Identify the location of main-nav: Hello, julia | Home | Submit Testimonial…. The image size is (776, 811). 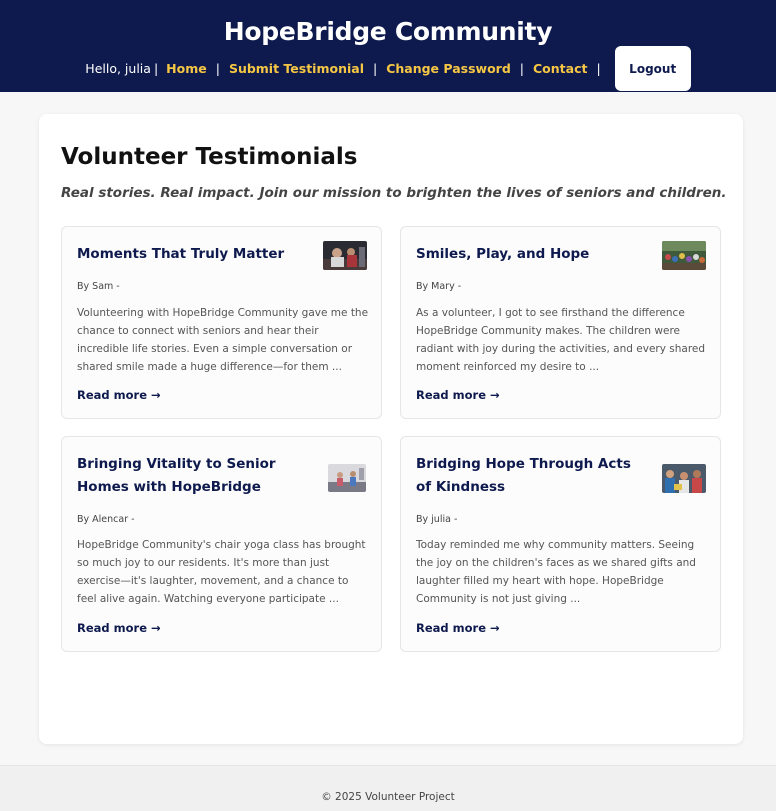
(388, 68).